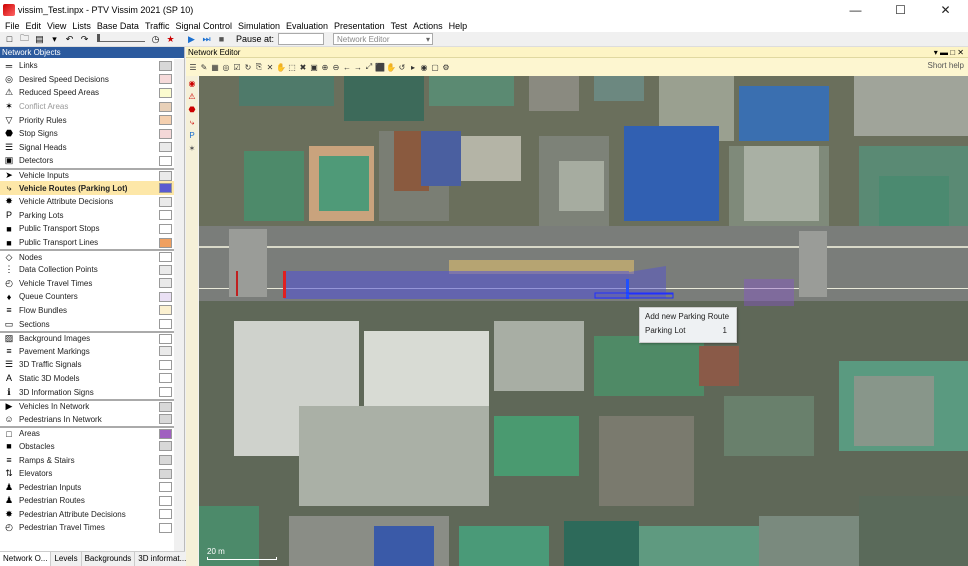 The image size is (968, 566). I want to click on undo-icon: ↶, so click(69, 39).